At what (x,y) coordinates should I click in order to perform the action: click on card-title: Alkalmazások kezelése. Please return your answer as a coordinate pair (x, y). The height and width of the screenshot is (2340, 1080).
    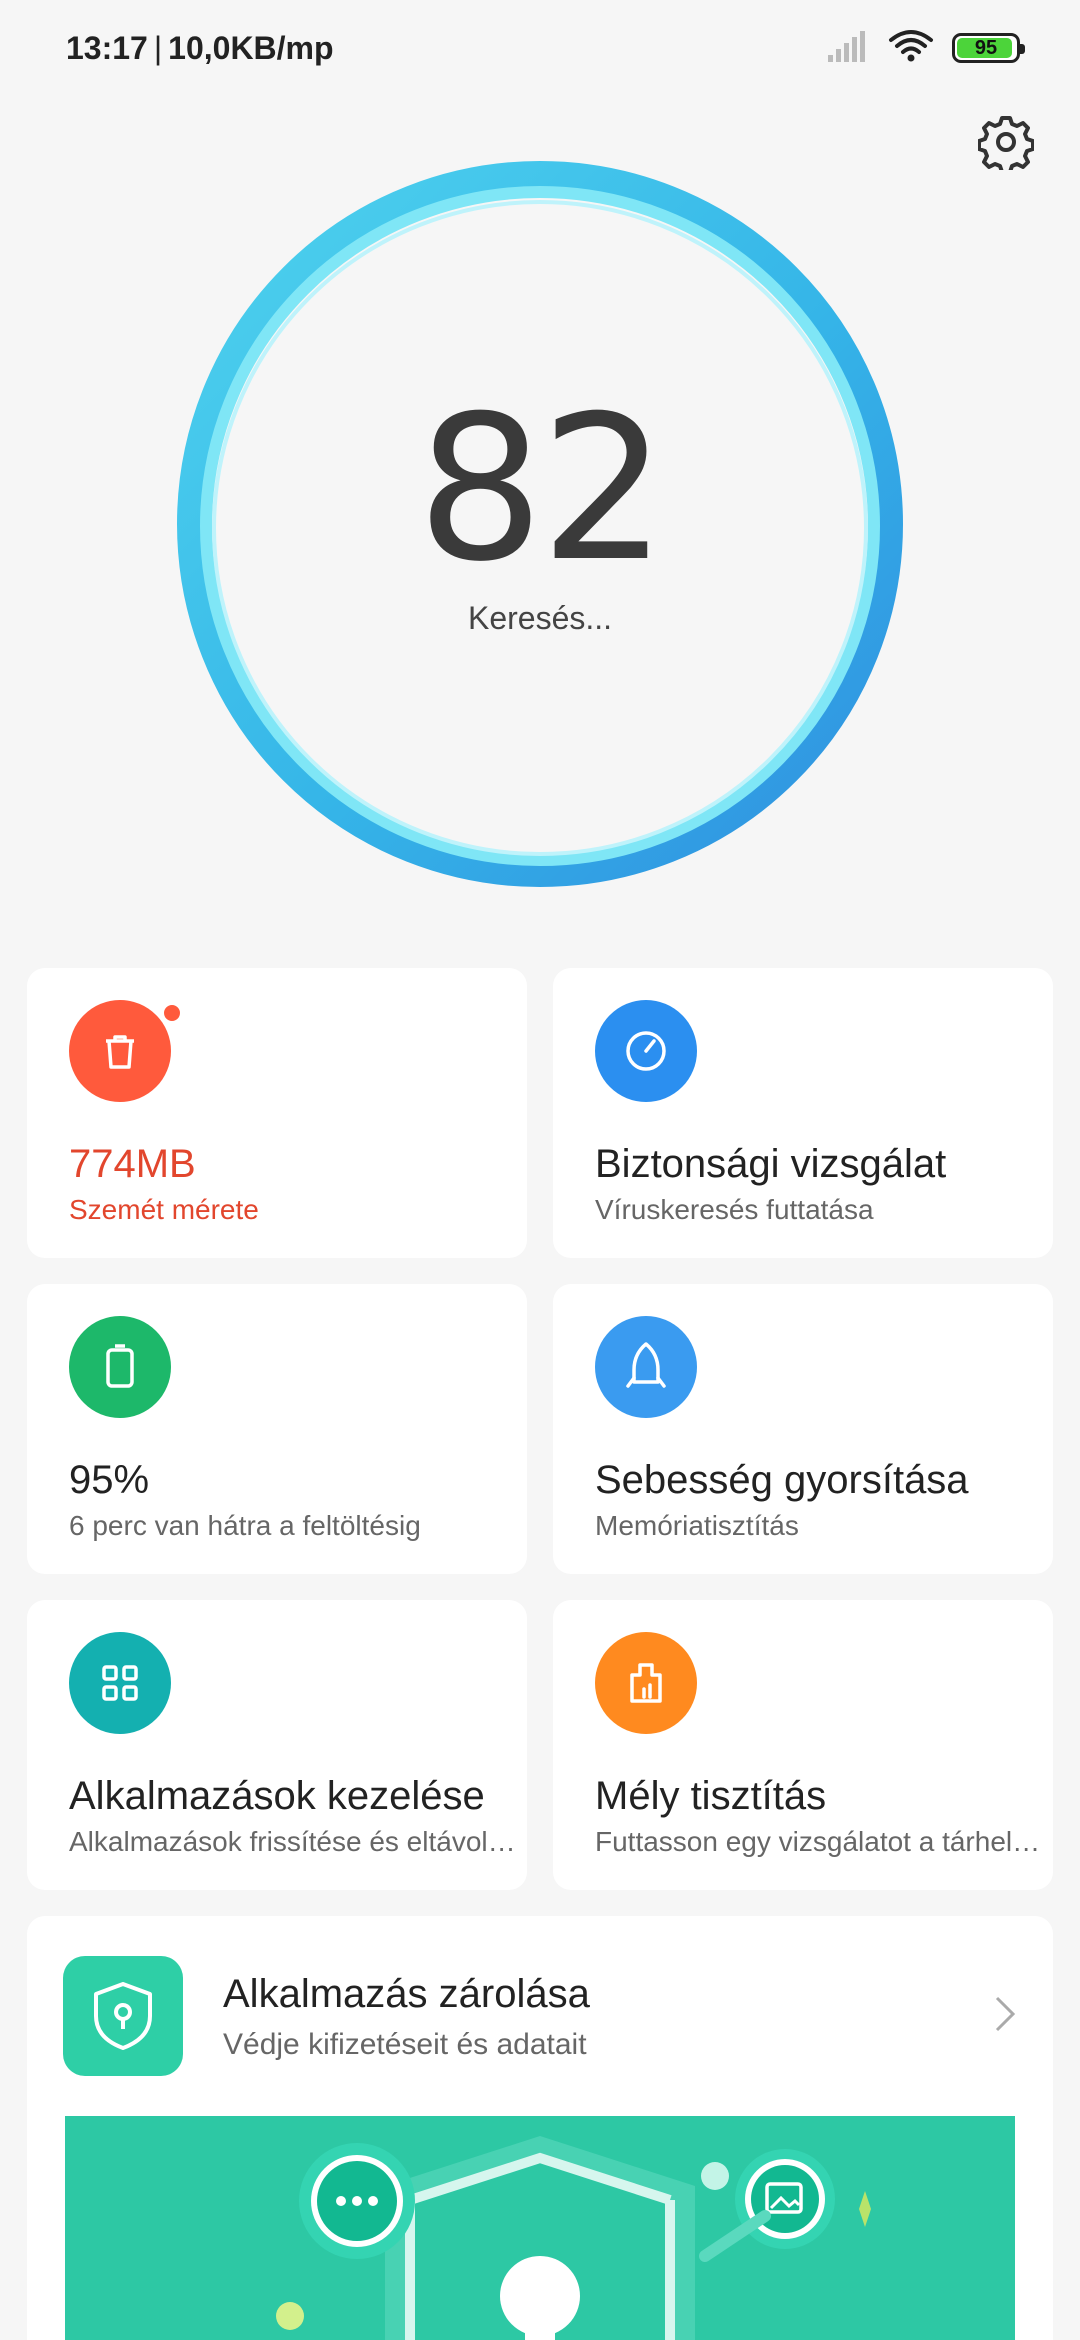
    Looking at the image, I should click on (277, 1796).